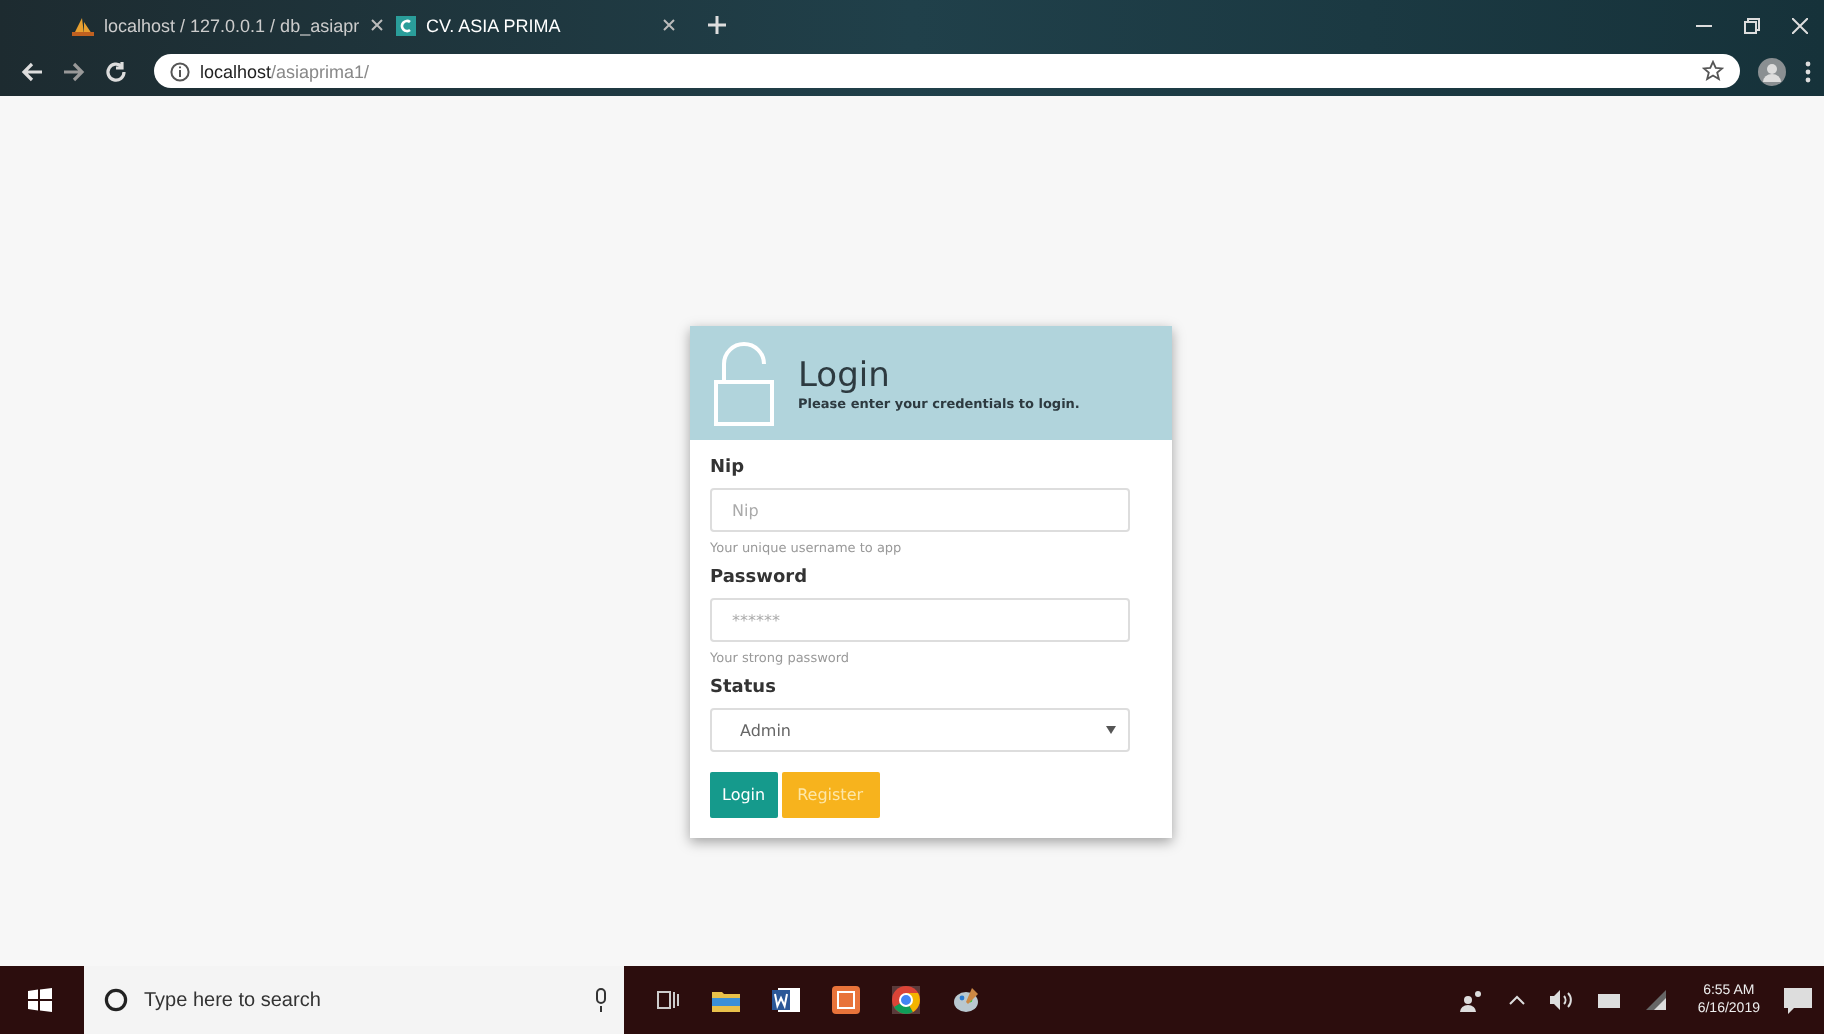 The height and width of the screenshot is (1034, 1824). What do you see at coordinates (212, 25) in the screenshot?
I see `browser-tab: localhost / 127.0.0.1 / db_asiapr` at bounding box center [212, 25].